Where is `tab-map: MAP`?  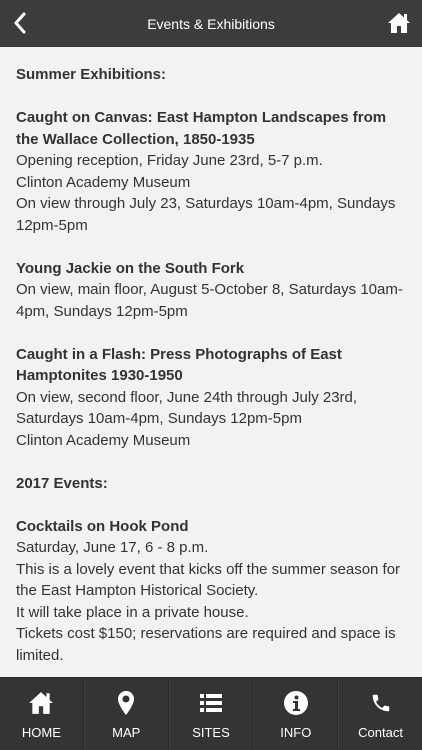
tab-map: MAP is located at coordinates (126, 714).